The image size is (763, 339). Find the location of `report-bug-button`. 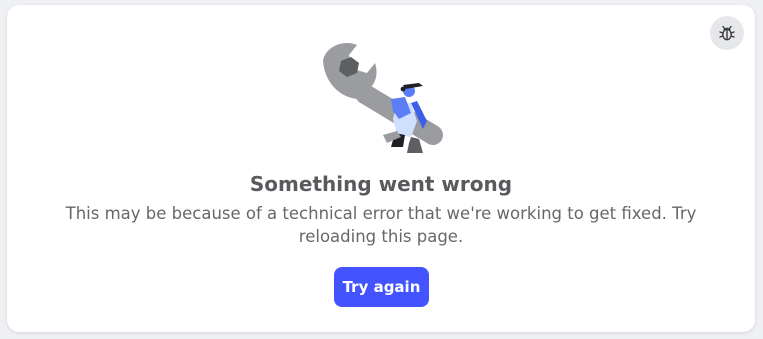

report-bug-button is located at coordinates (727, 33).